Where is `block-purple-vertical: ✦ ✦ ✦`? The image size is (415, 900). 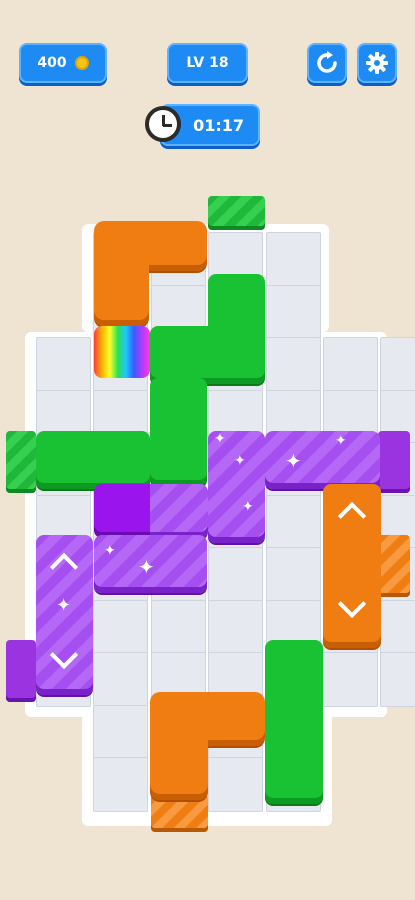 block-purple-vertical: ✦ ✦ ✦ is located at coordinates (236, 487).